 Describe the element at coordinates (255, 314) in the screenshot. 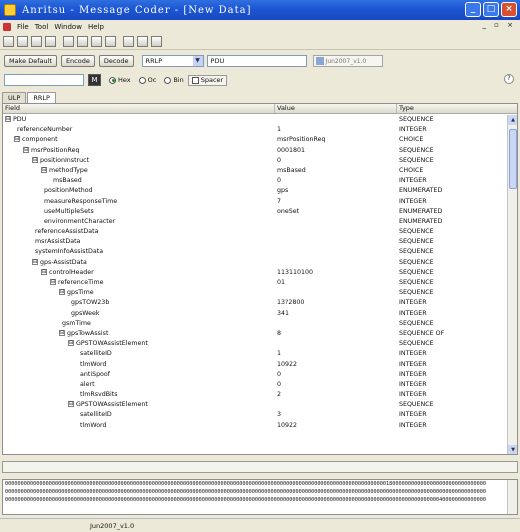

I see `table-row: gpsWeek 341 INTEGER` at that location.